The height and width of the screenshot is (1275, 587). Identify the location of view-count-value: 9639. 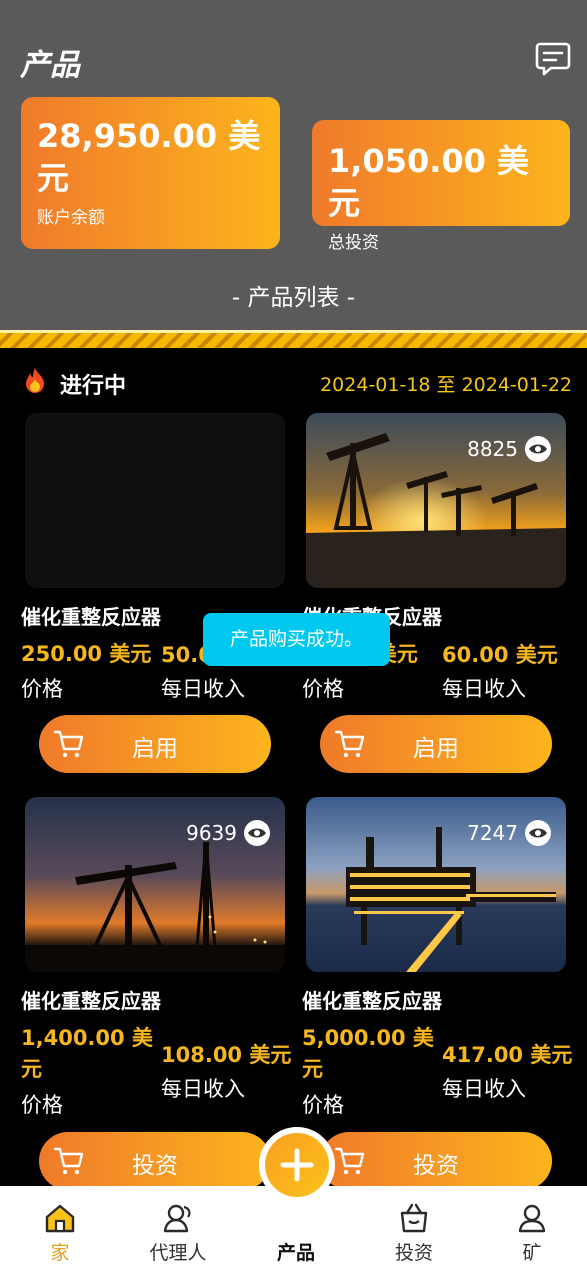
(211, 833).